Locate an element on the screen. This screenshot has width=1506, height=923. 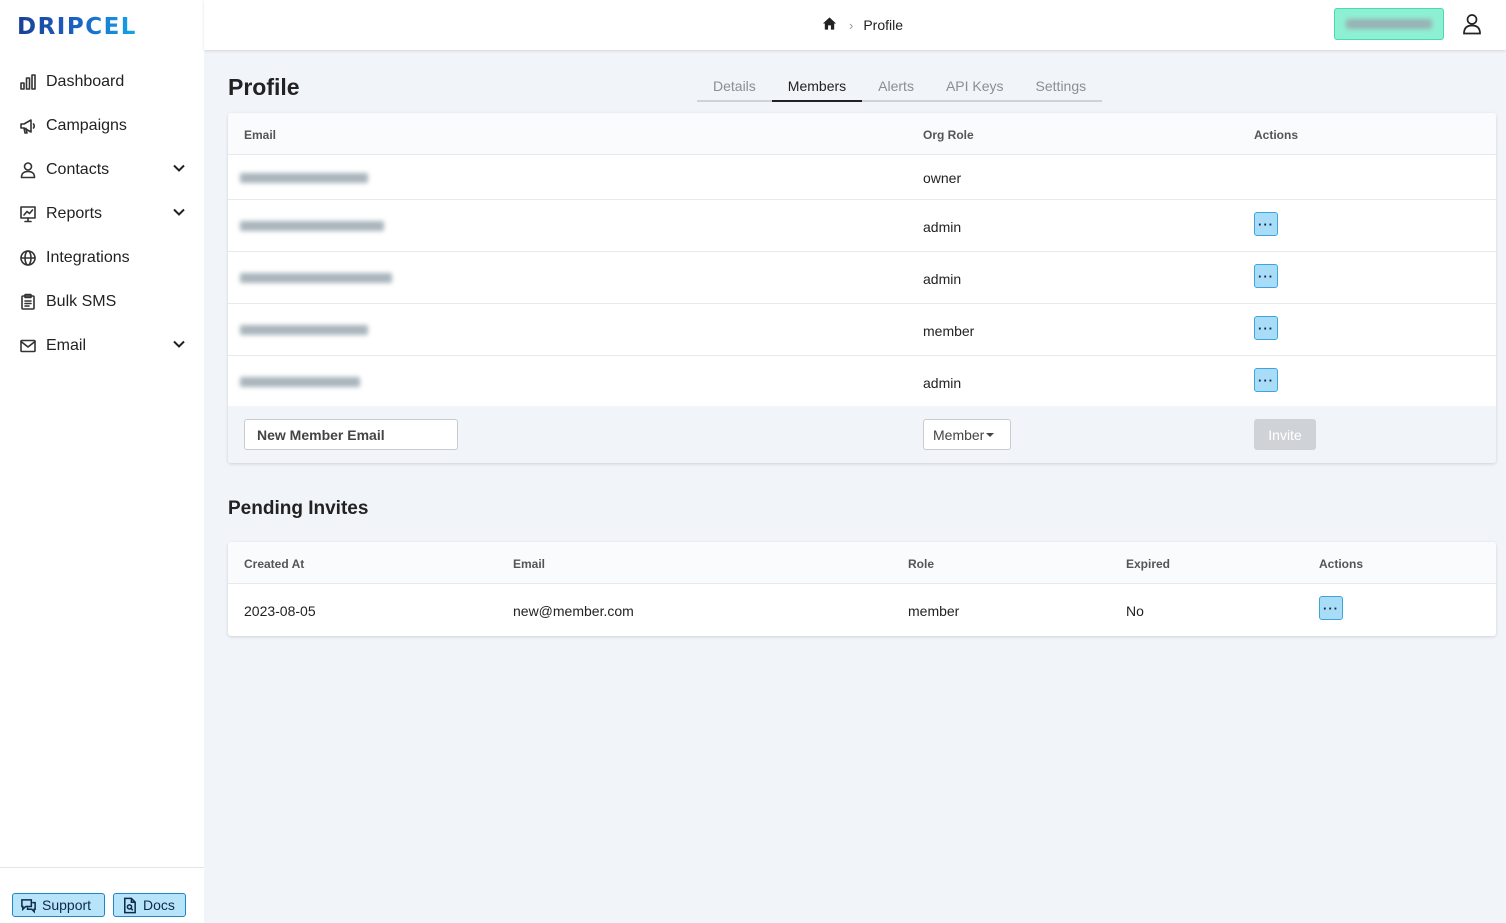
organization-switcher is located at coordinates (1389, 24).